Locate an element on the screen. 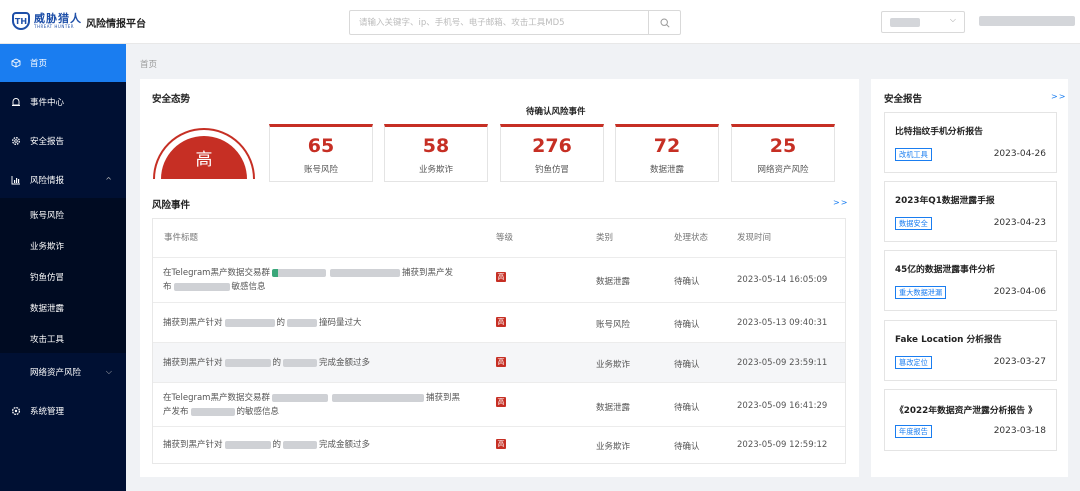  sidebar-item-risk-intel: 风险情报 ^ is located at coordinates (63, 180).